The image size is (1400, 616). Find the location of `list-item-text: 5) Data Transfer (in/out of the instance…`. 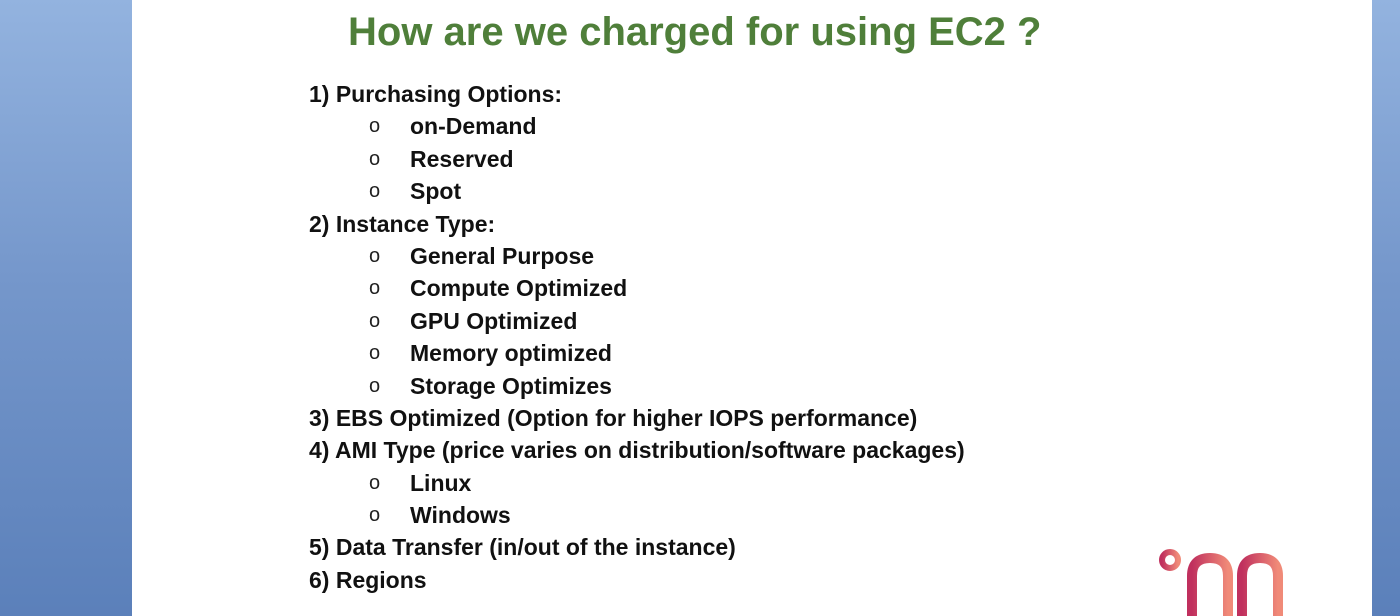

list-item-text: 5) Data Transfer (in/out of the instance… is located at coordinates (522, 547).